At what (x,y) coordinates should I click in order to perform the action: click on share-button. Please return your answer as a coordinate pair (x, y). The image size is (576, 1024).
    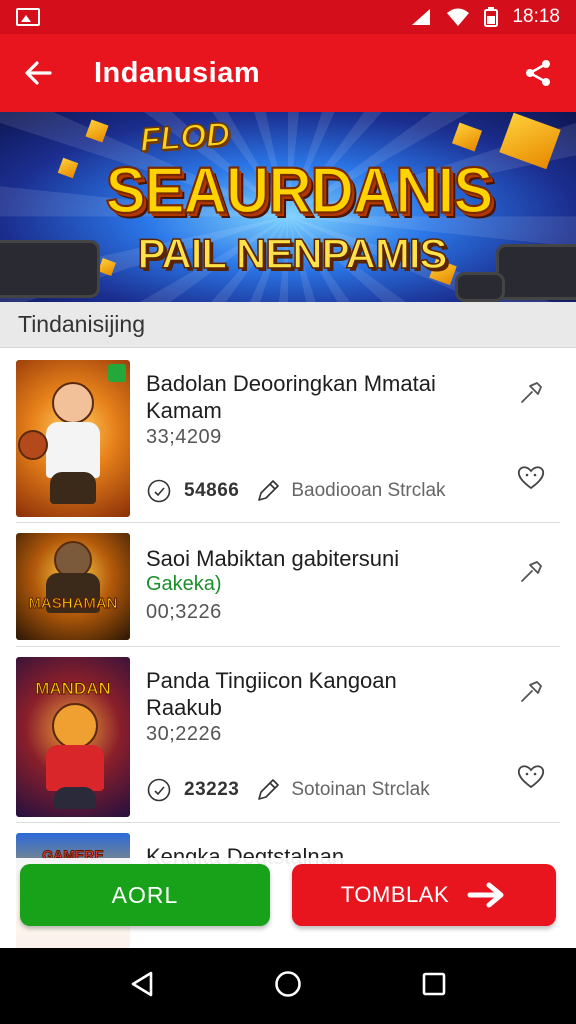
    Looking at the image, I should click on (538, 73).